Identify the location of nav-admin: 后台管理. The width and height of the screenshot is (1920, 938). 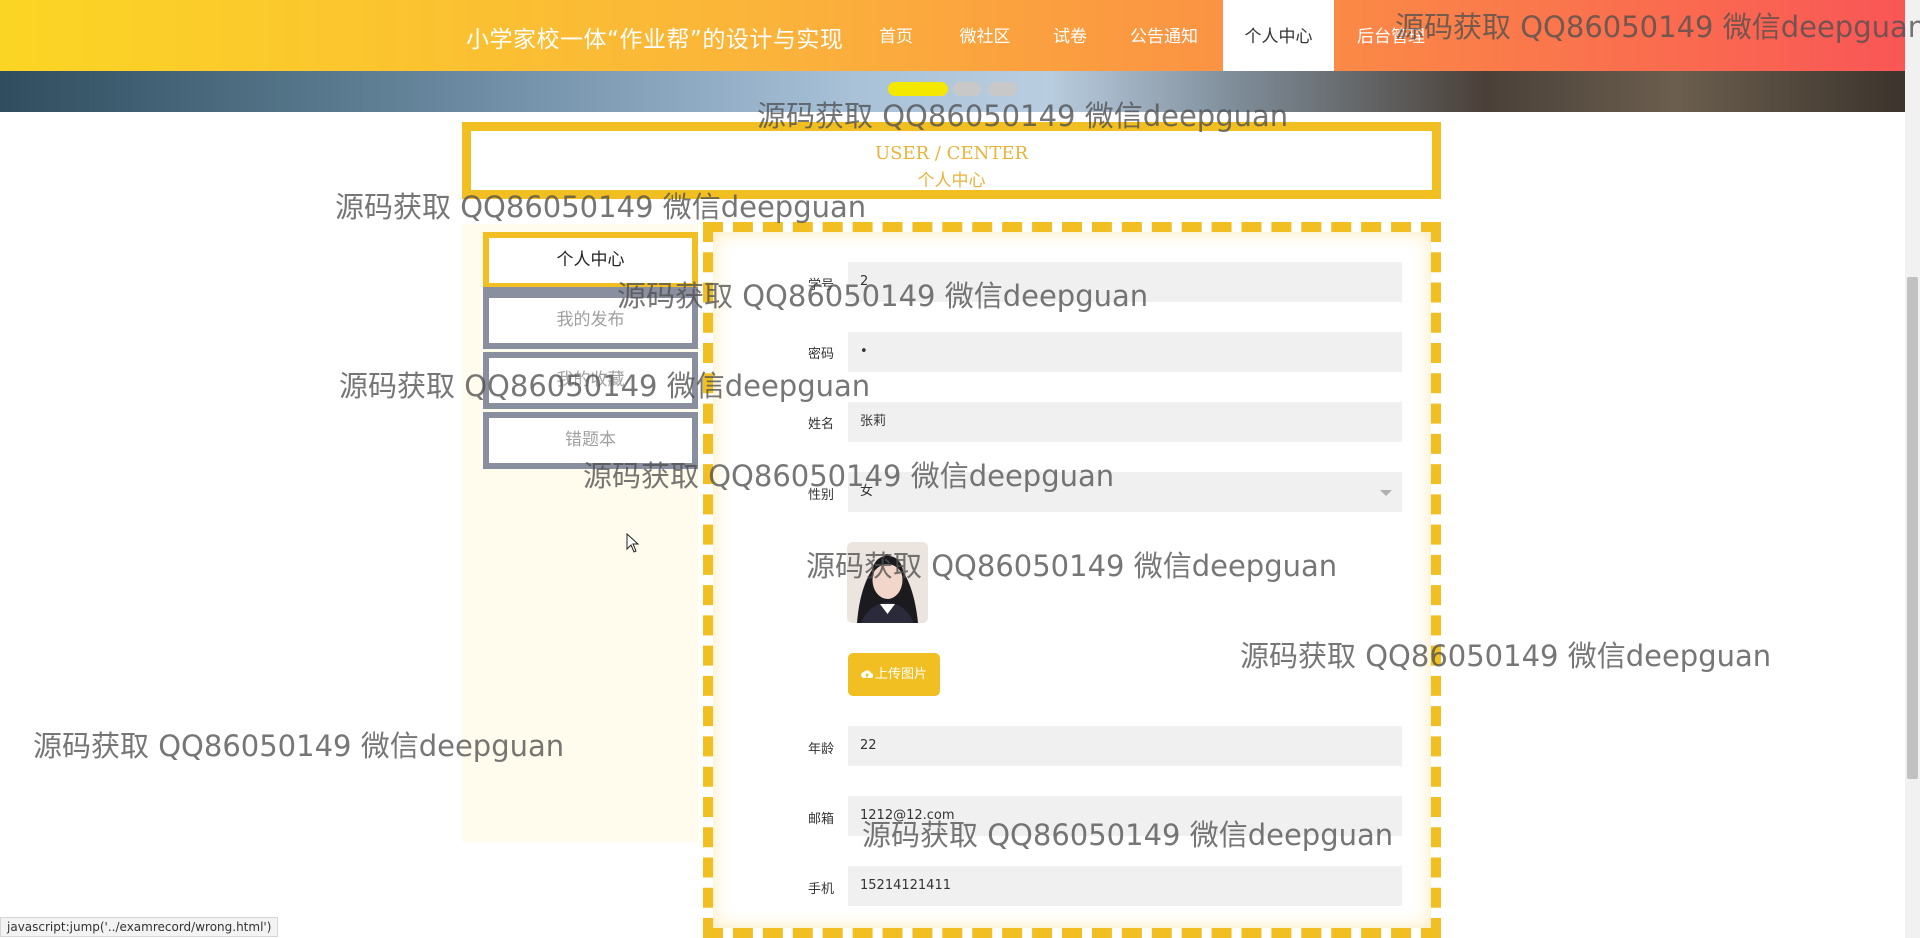
(1391, 35).